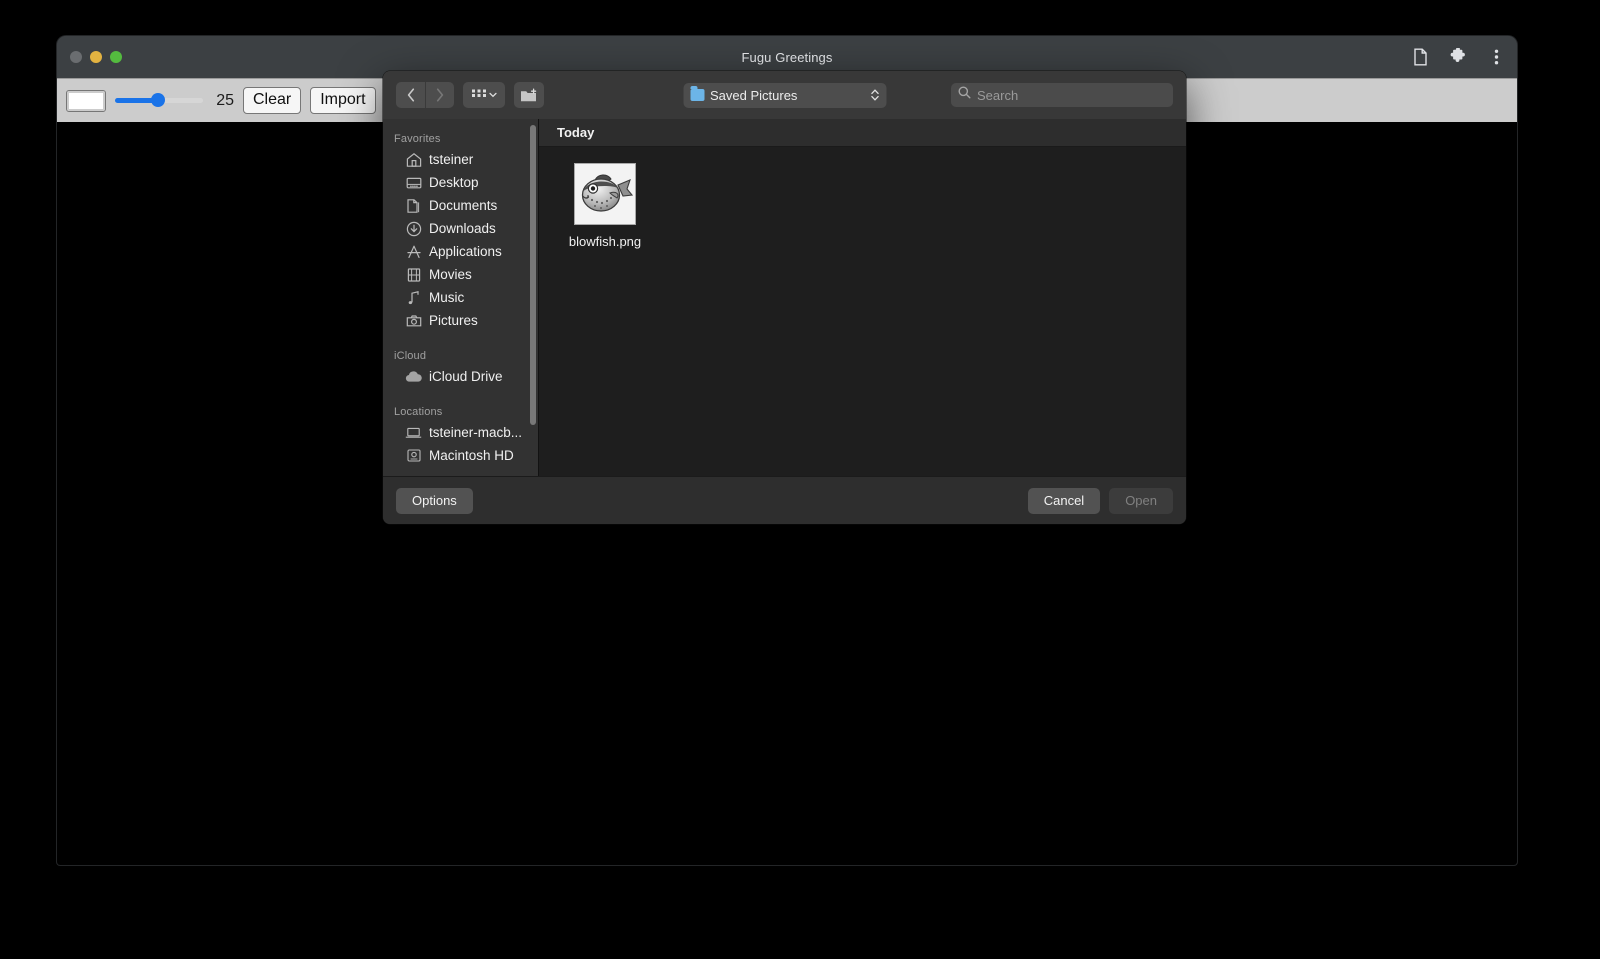 This screenshot has height=959, width=1600. Describe the element at coordinates (76, 57) in the screenshot. I see `close-window-button` at that location.